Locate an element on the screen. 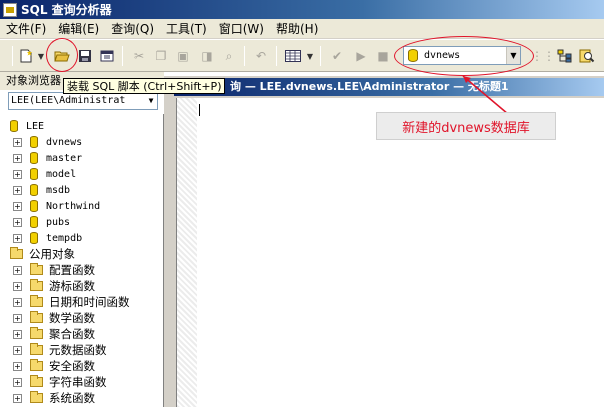  clear-window-icon: ◨ is located at coordinates (207, 56).